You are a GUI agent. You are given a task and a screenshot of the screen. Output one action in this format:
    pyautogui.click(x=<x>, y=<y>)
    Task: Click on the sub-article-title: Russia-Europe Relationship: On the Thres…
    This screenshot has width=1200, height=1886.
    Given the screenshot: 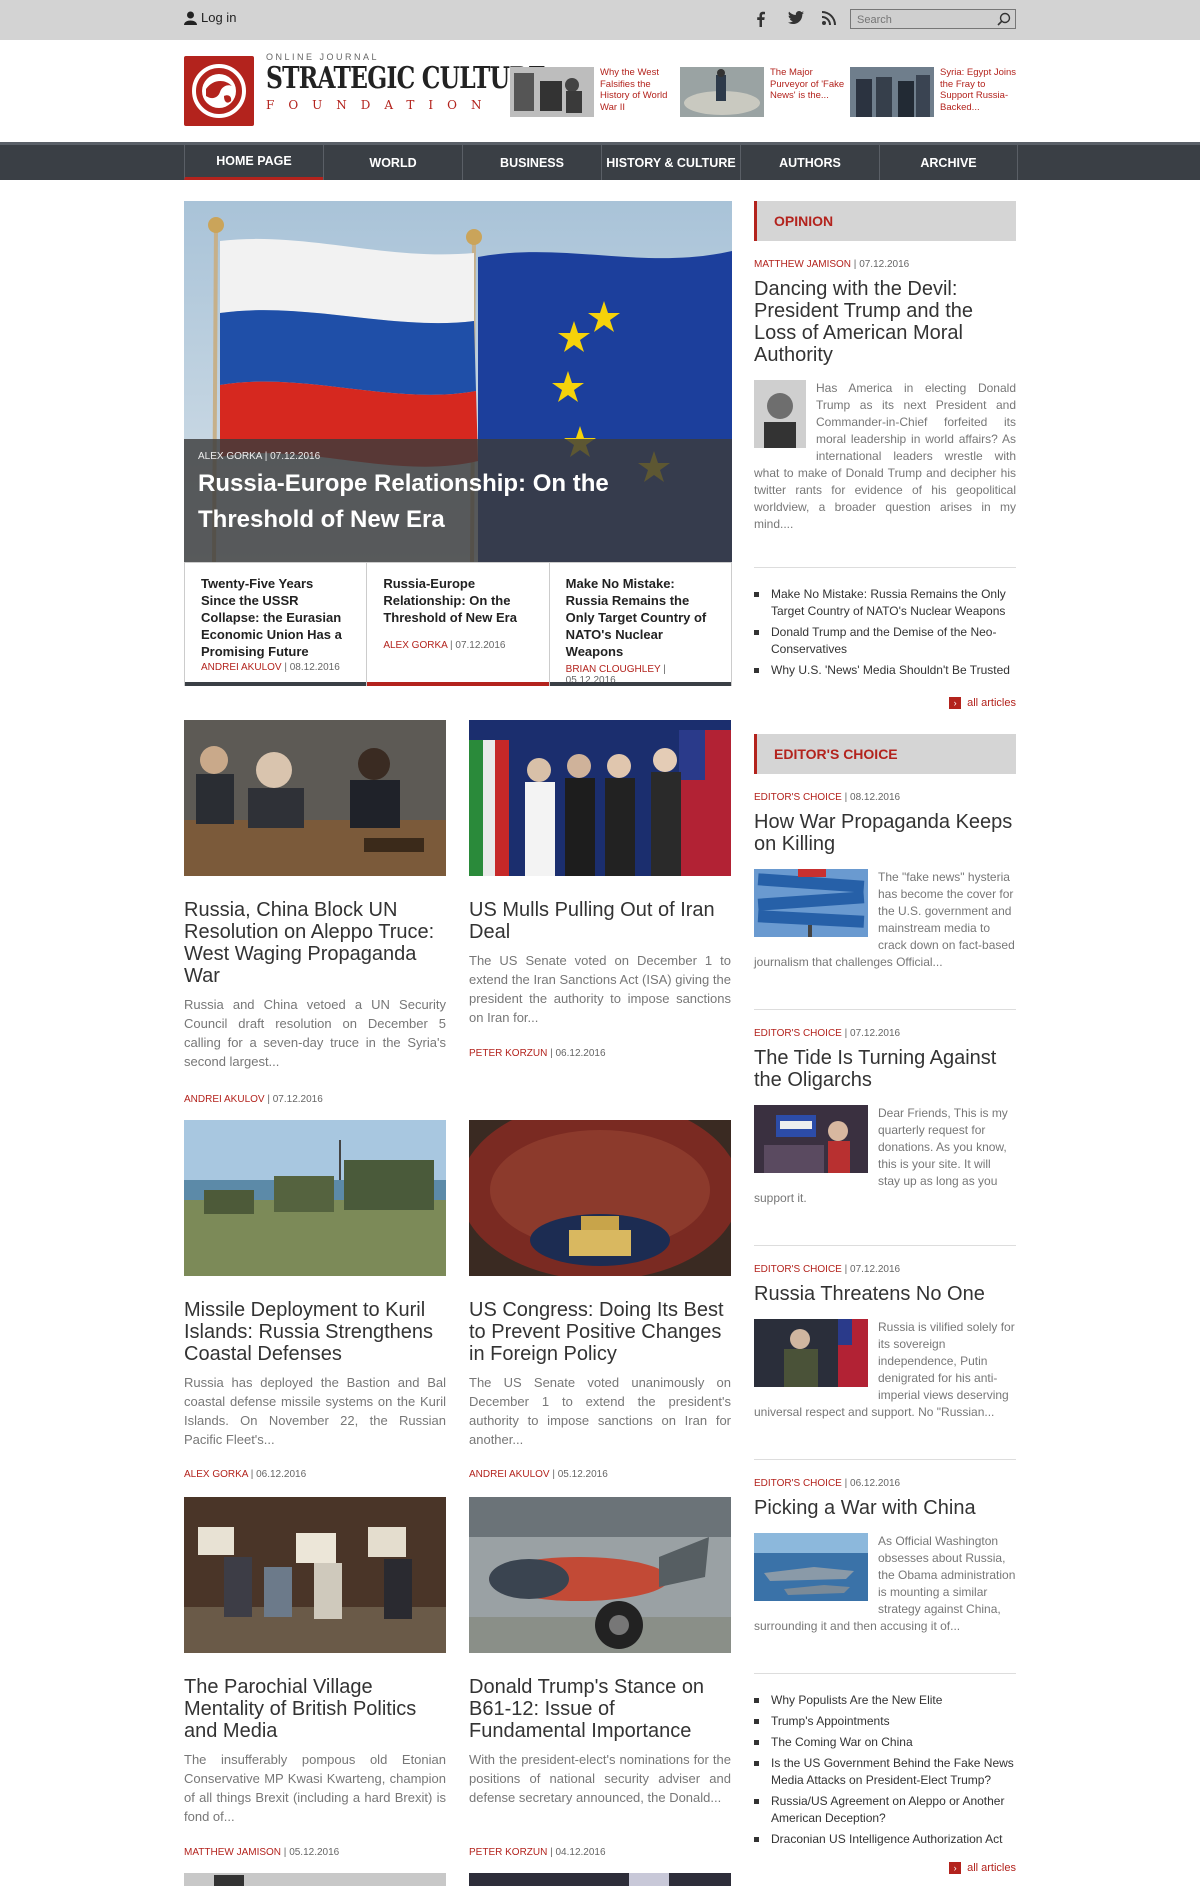 What is the action you would take?
    pyautogui.click(x=457, y=600)
    